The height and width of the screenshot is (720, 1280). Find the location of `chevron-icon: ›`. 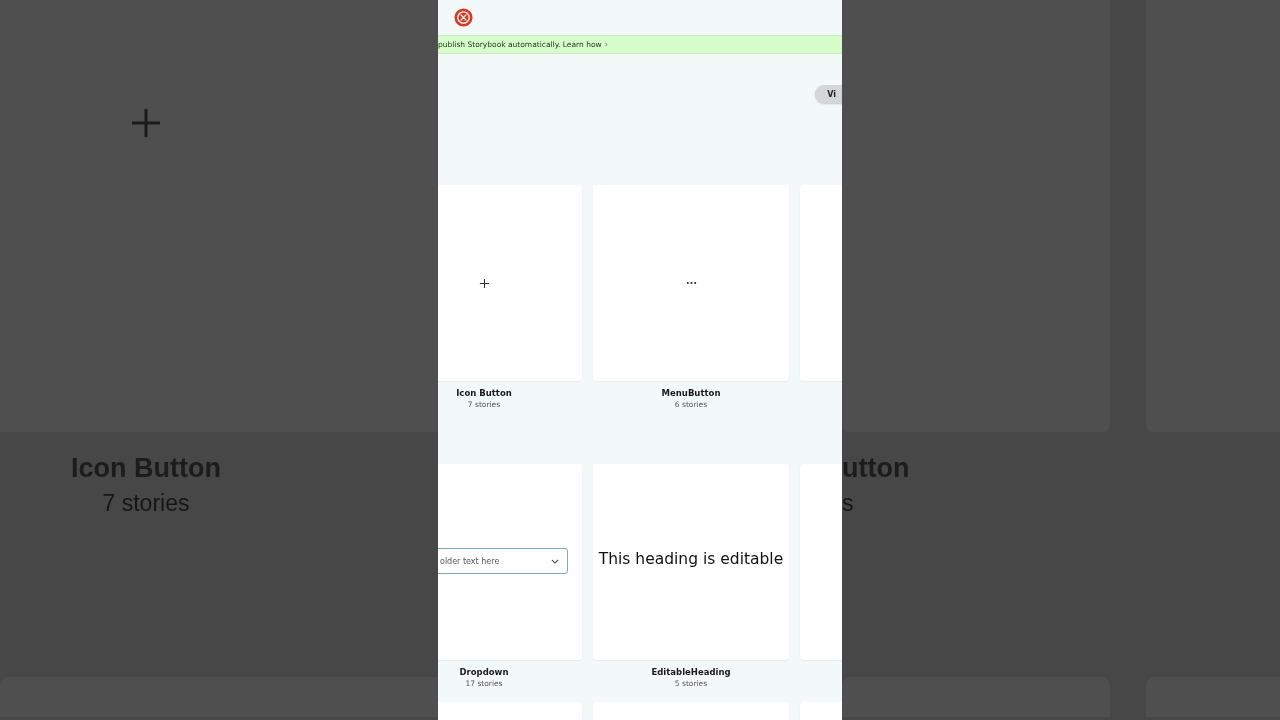

chevron-icon: › is located at coordinates (606, 44).